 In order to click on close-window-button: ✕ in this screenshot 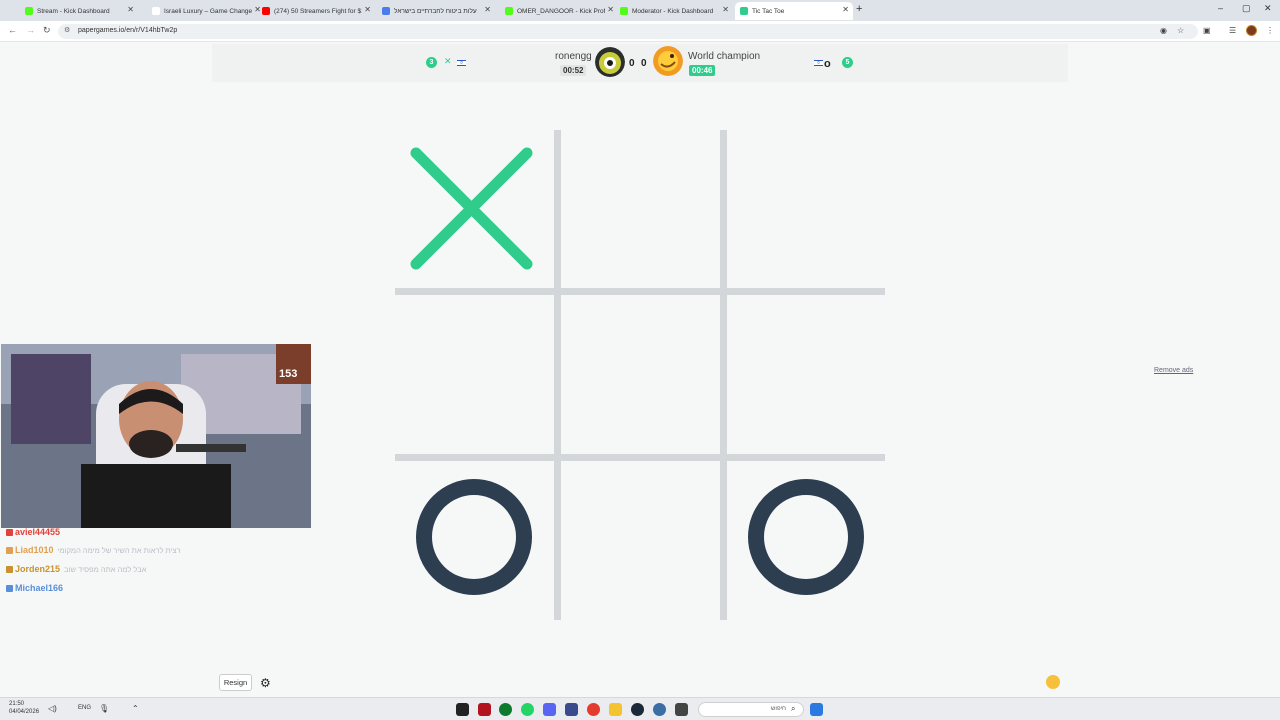, I will do `click(1268, 8)`.